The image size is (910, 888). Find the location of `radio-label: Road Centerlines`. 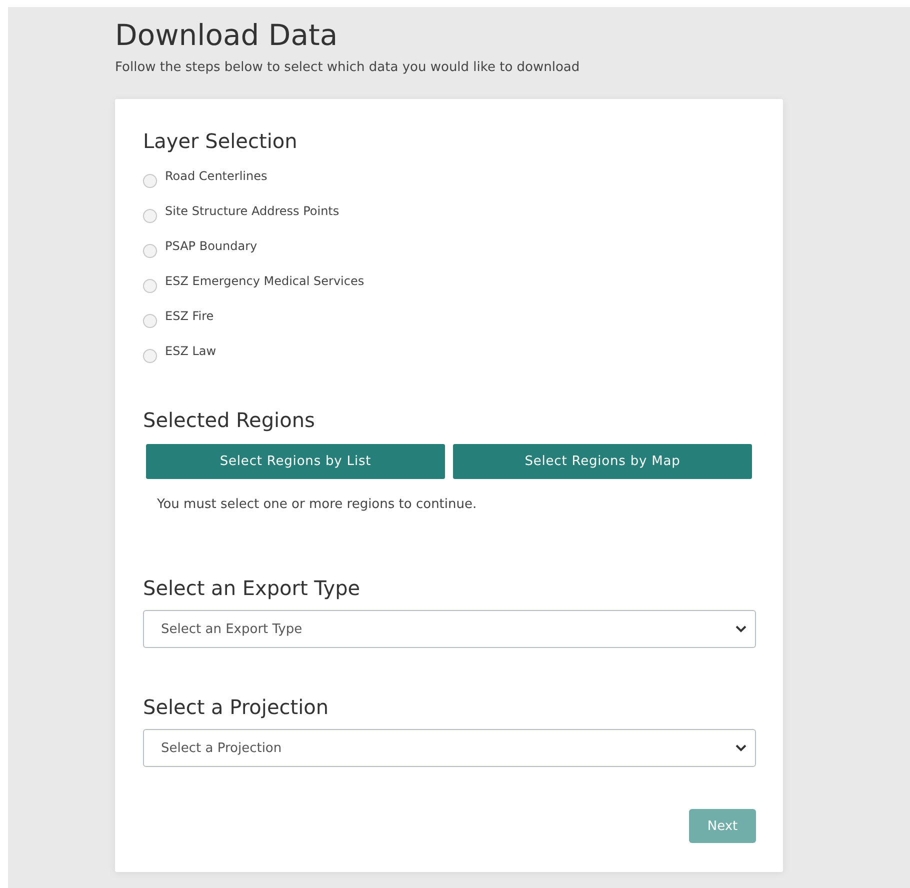

radio-label: Road Centerlines is located at coordinates (216, 175).